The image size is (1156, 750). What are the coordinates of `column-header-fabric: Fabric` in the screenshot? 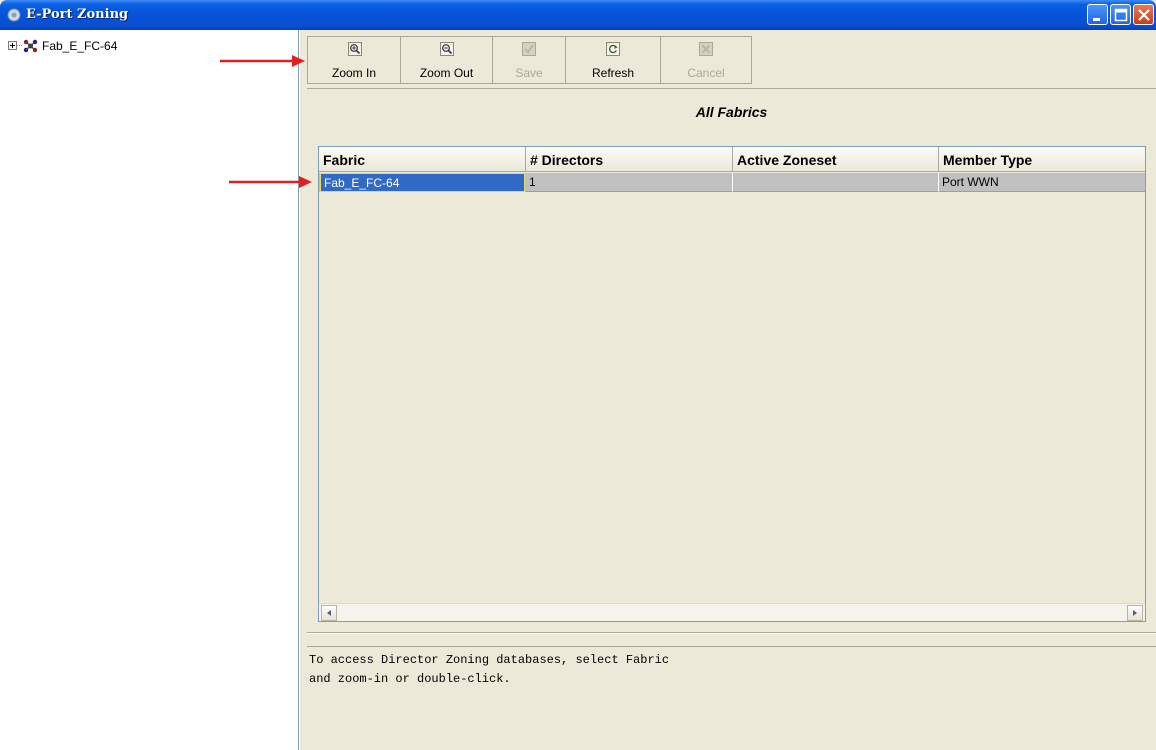 It's located at (422, 159).